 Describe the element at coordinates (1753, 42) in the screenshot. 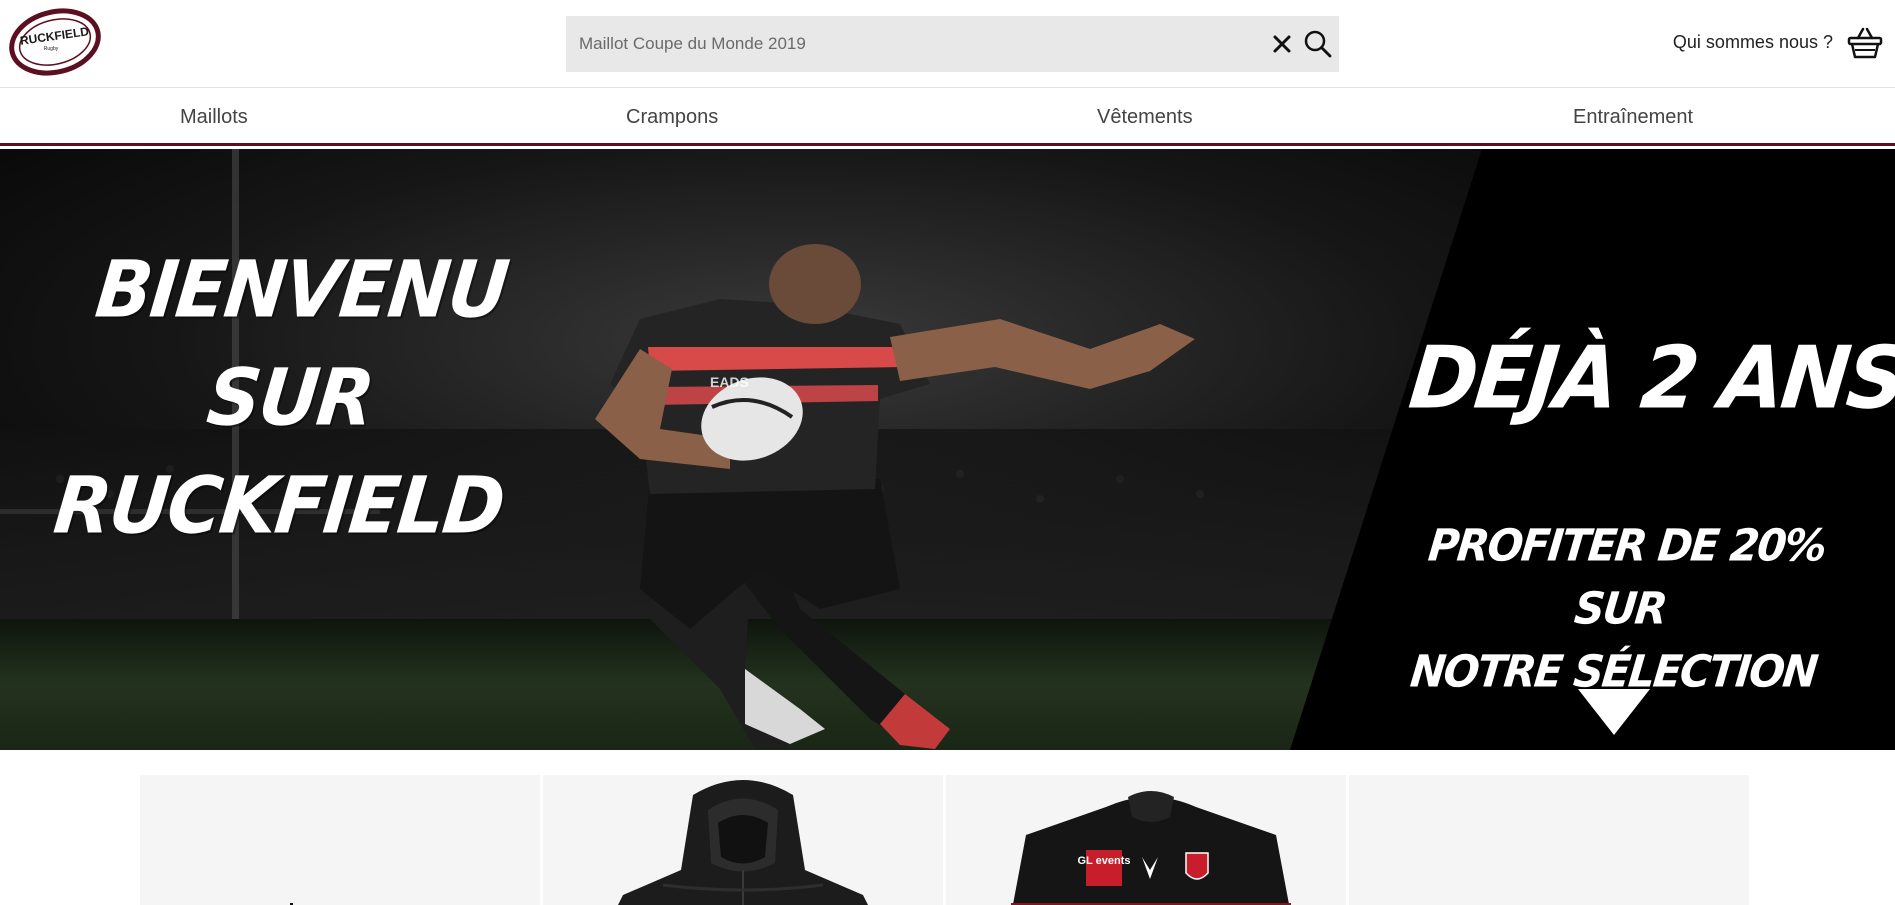

I see `about-us-link: Qui sommes nous ?` at that location.